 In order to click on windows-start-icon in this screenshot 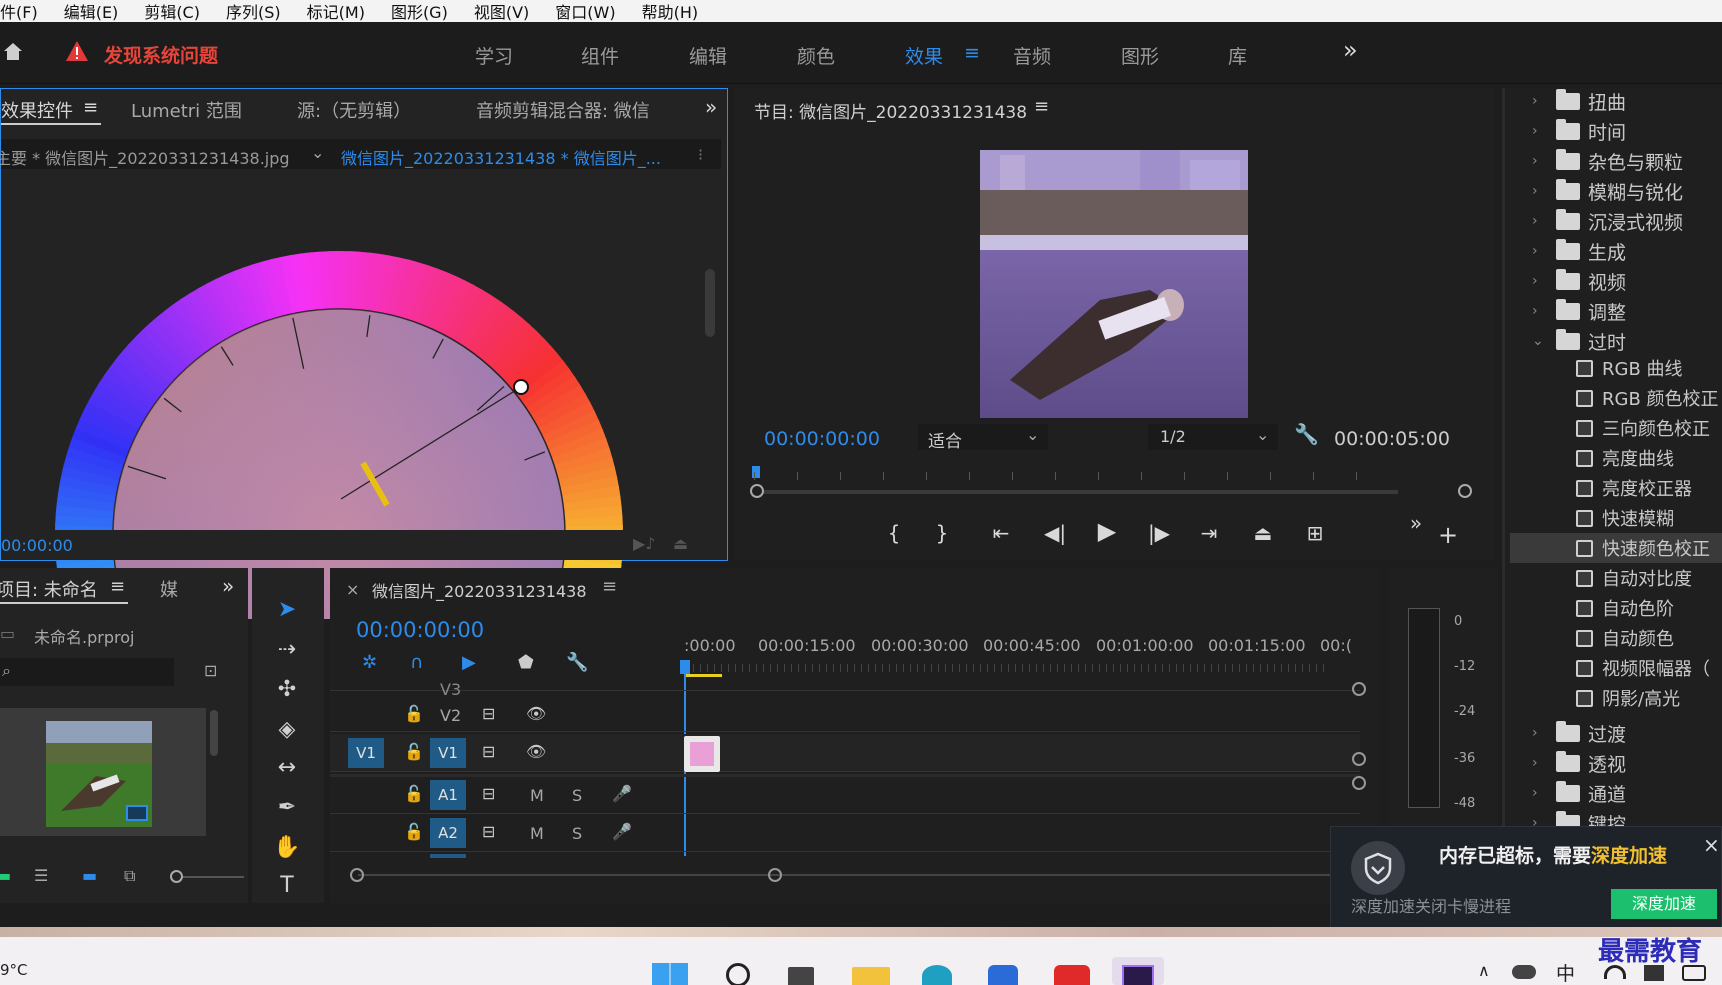, I will do `click(670, 974)`.